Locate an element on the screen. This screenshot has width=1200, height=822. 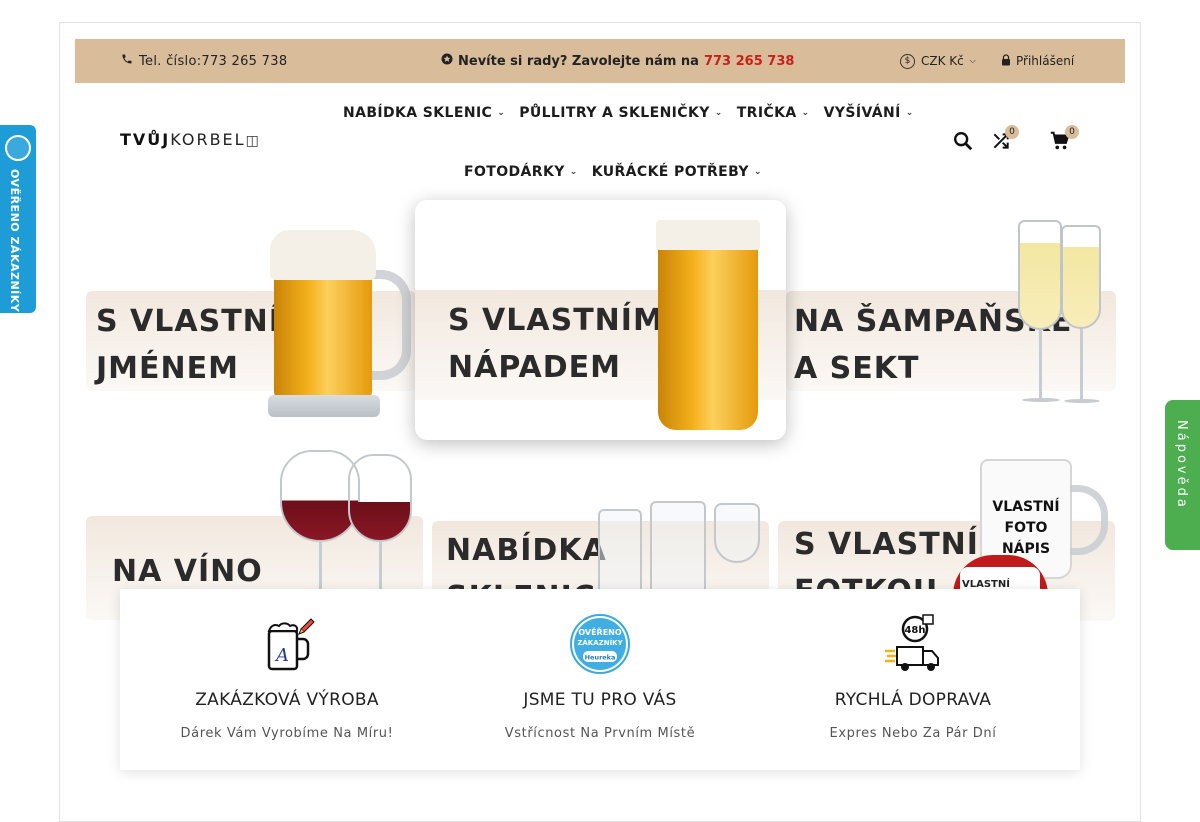
delivery-badge-text: 48h is located at coordinates (914, 630).